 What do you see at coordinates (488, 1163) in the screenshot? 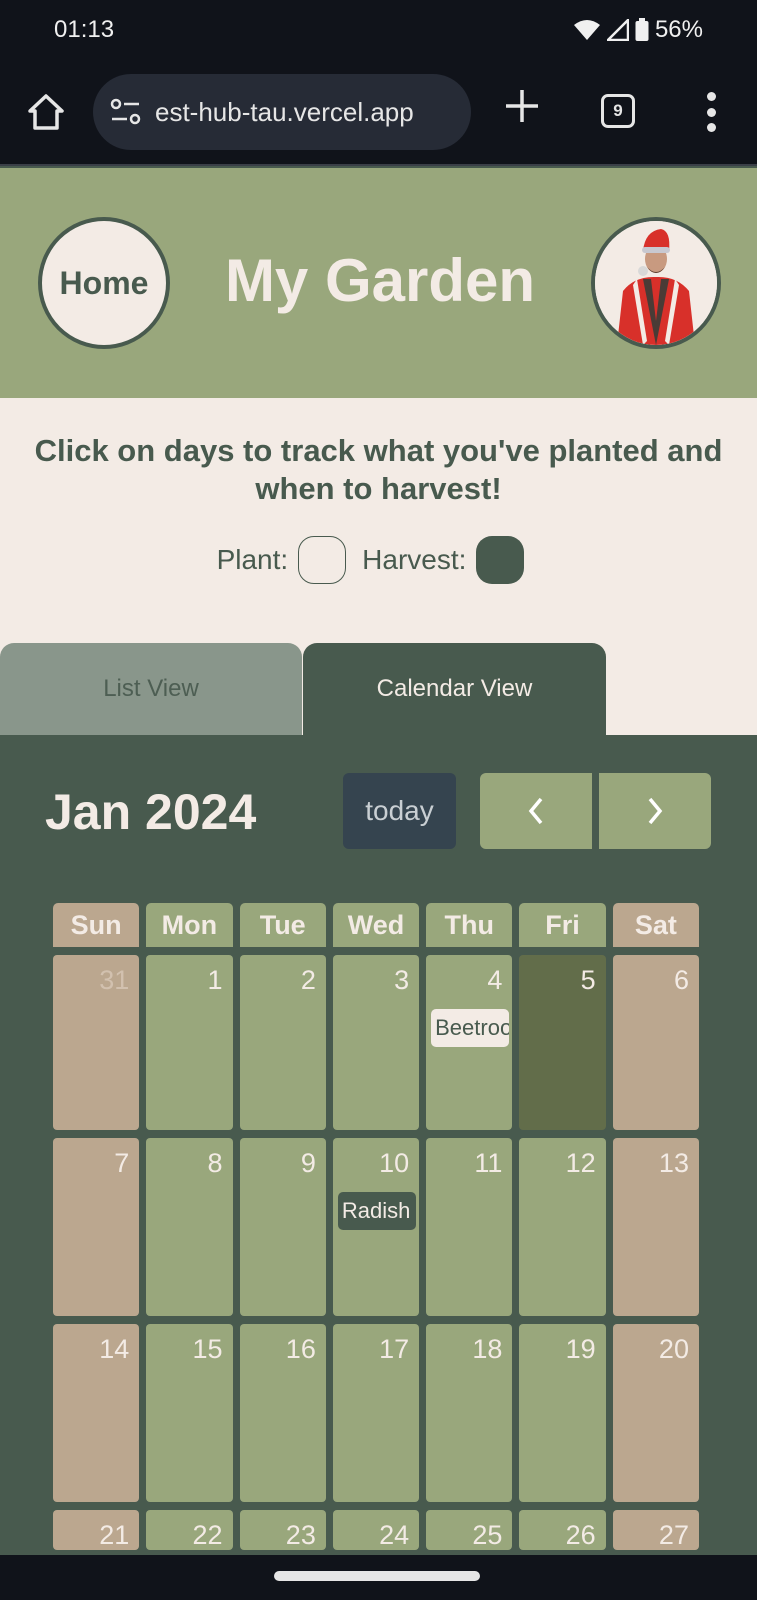
I see `day-number: 11` at bounding box center [488, 1163].